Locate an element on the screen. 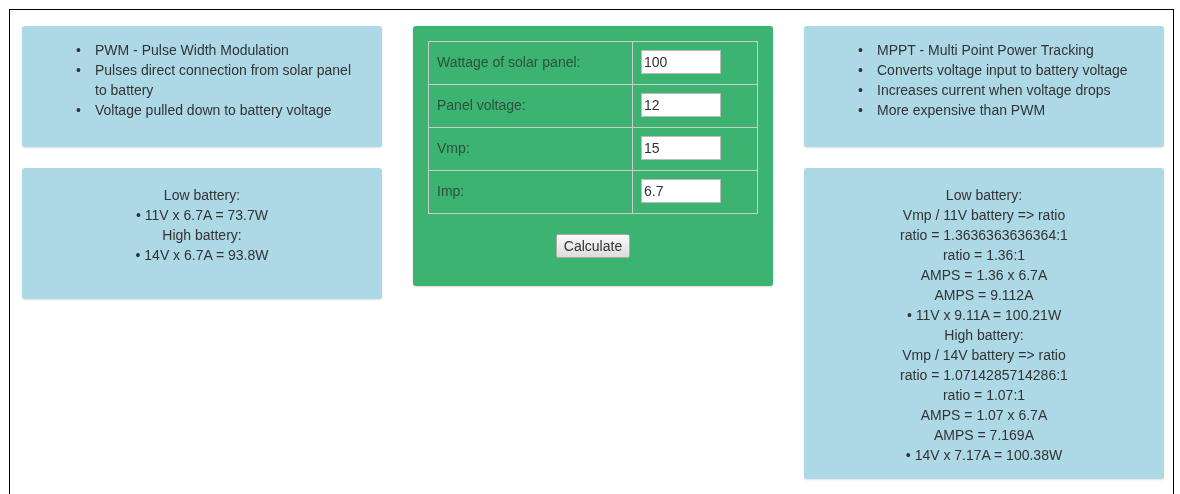 This screenshot has width=1180, height=494. result-line: ratio = 1.07:1 is located at coordinates (984, 395).